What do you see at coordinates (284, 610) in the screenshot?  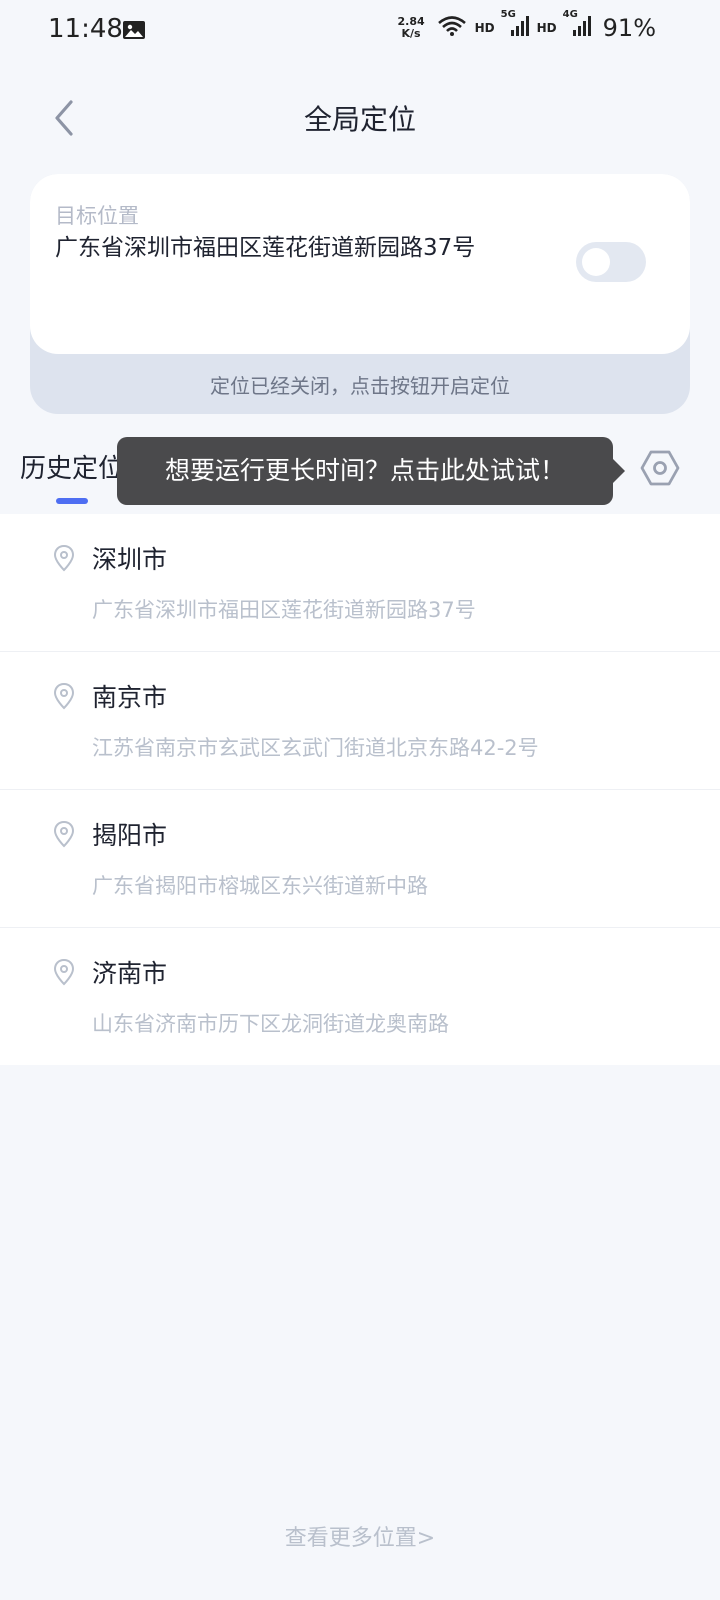 I see `list-item-address: 广东省深圳市福田区莲花街道新园路37号` at bounding box center [284, 610].